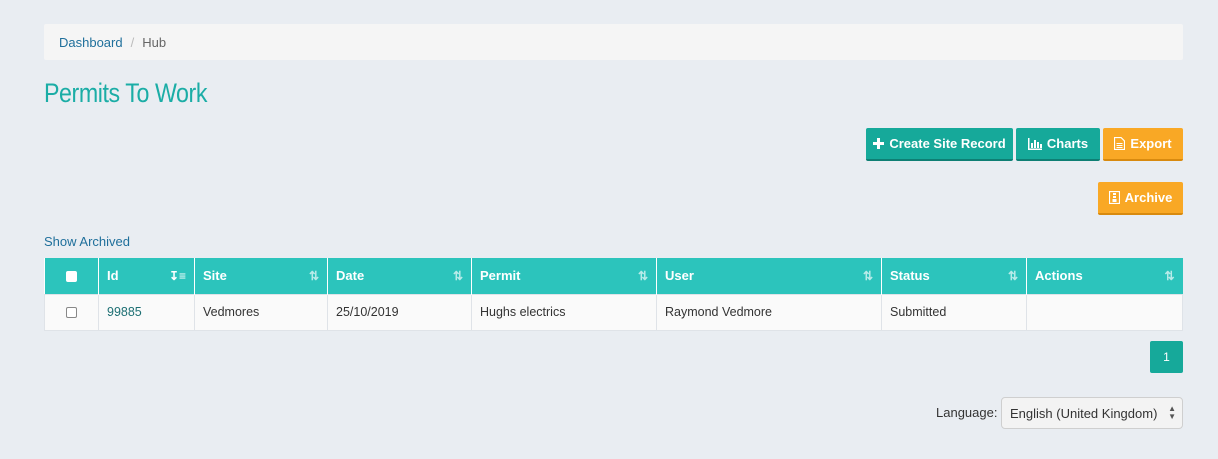 The height and width of the screenshot is (459, 1218). I want to click on show-archived-link: Show Archived, so click(87, 241).